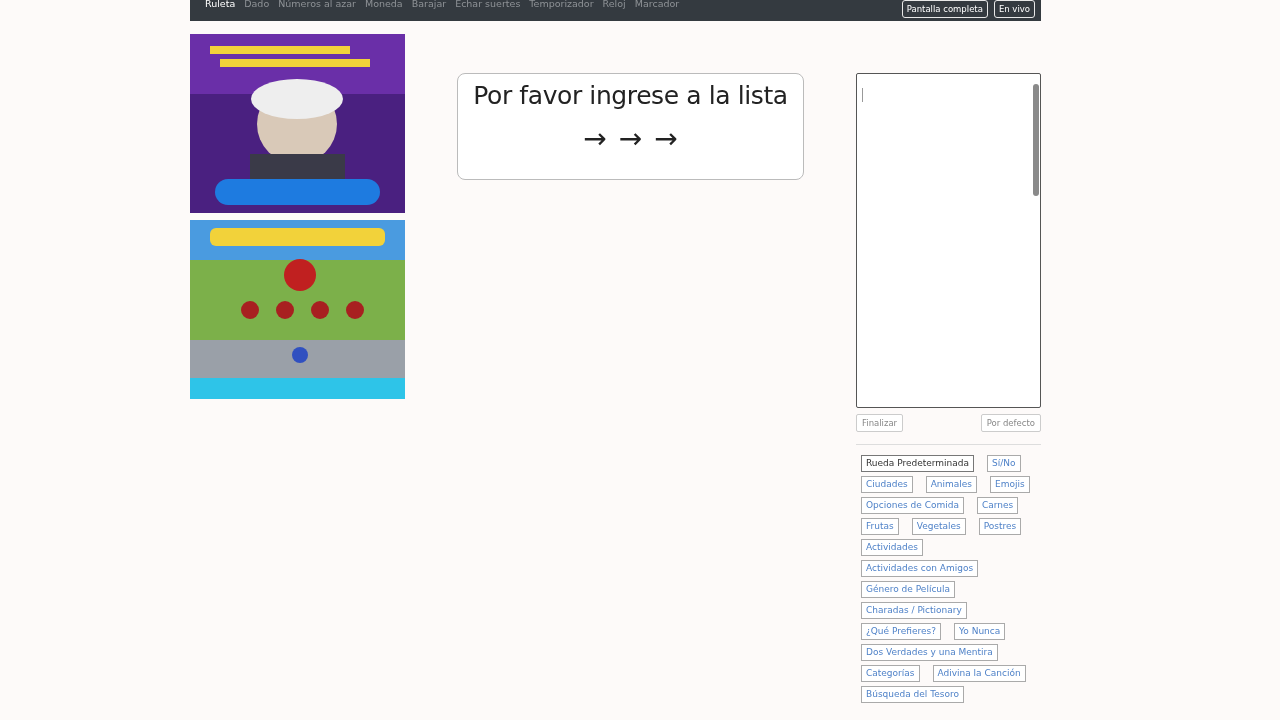 The image size is (1280, 720). Describe the element at coordinates (1004, 463) in the screenshot. I see `preset-button: Sí/No` at that location.